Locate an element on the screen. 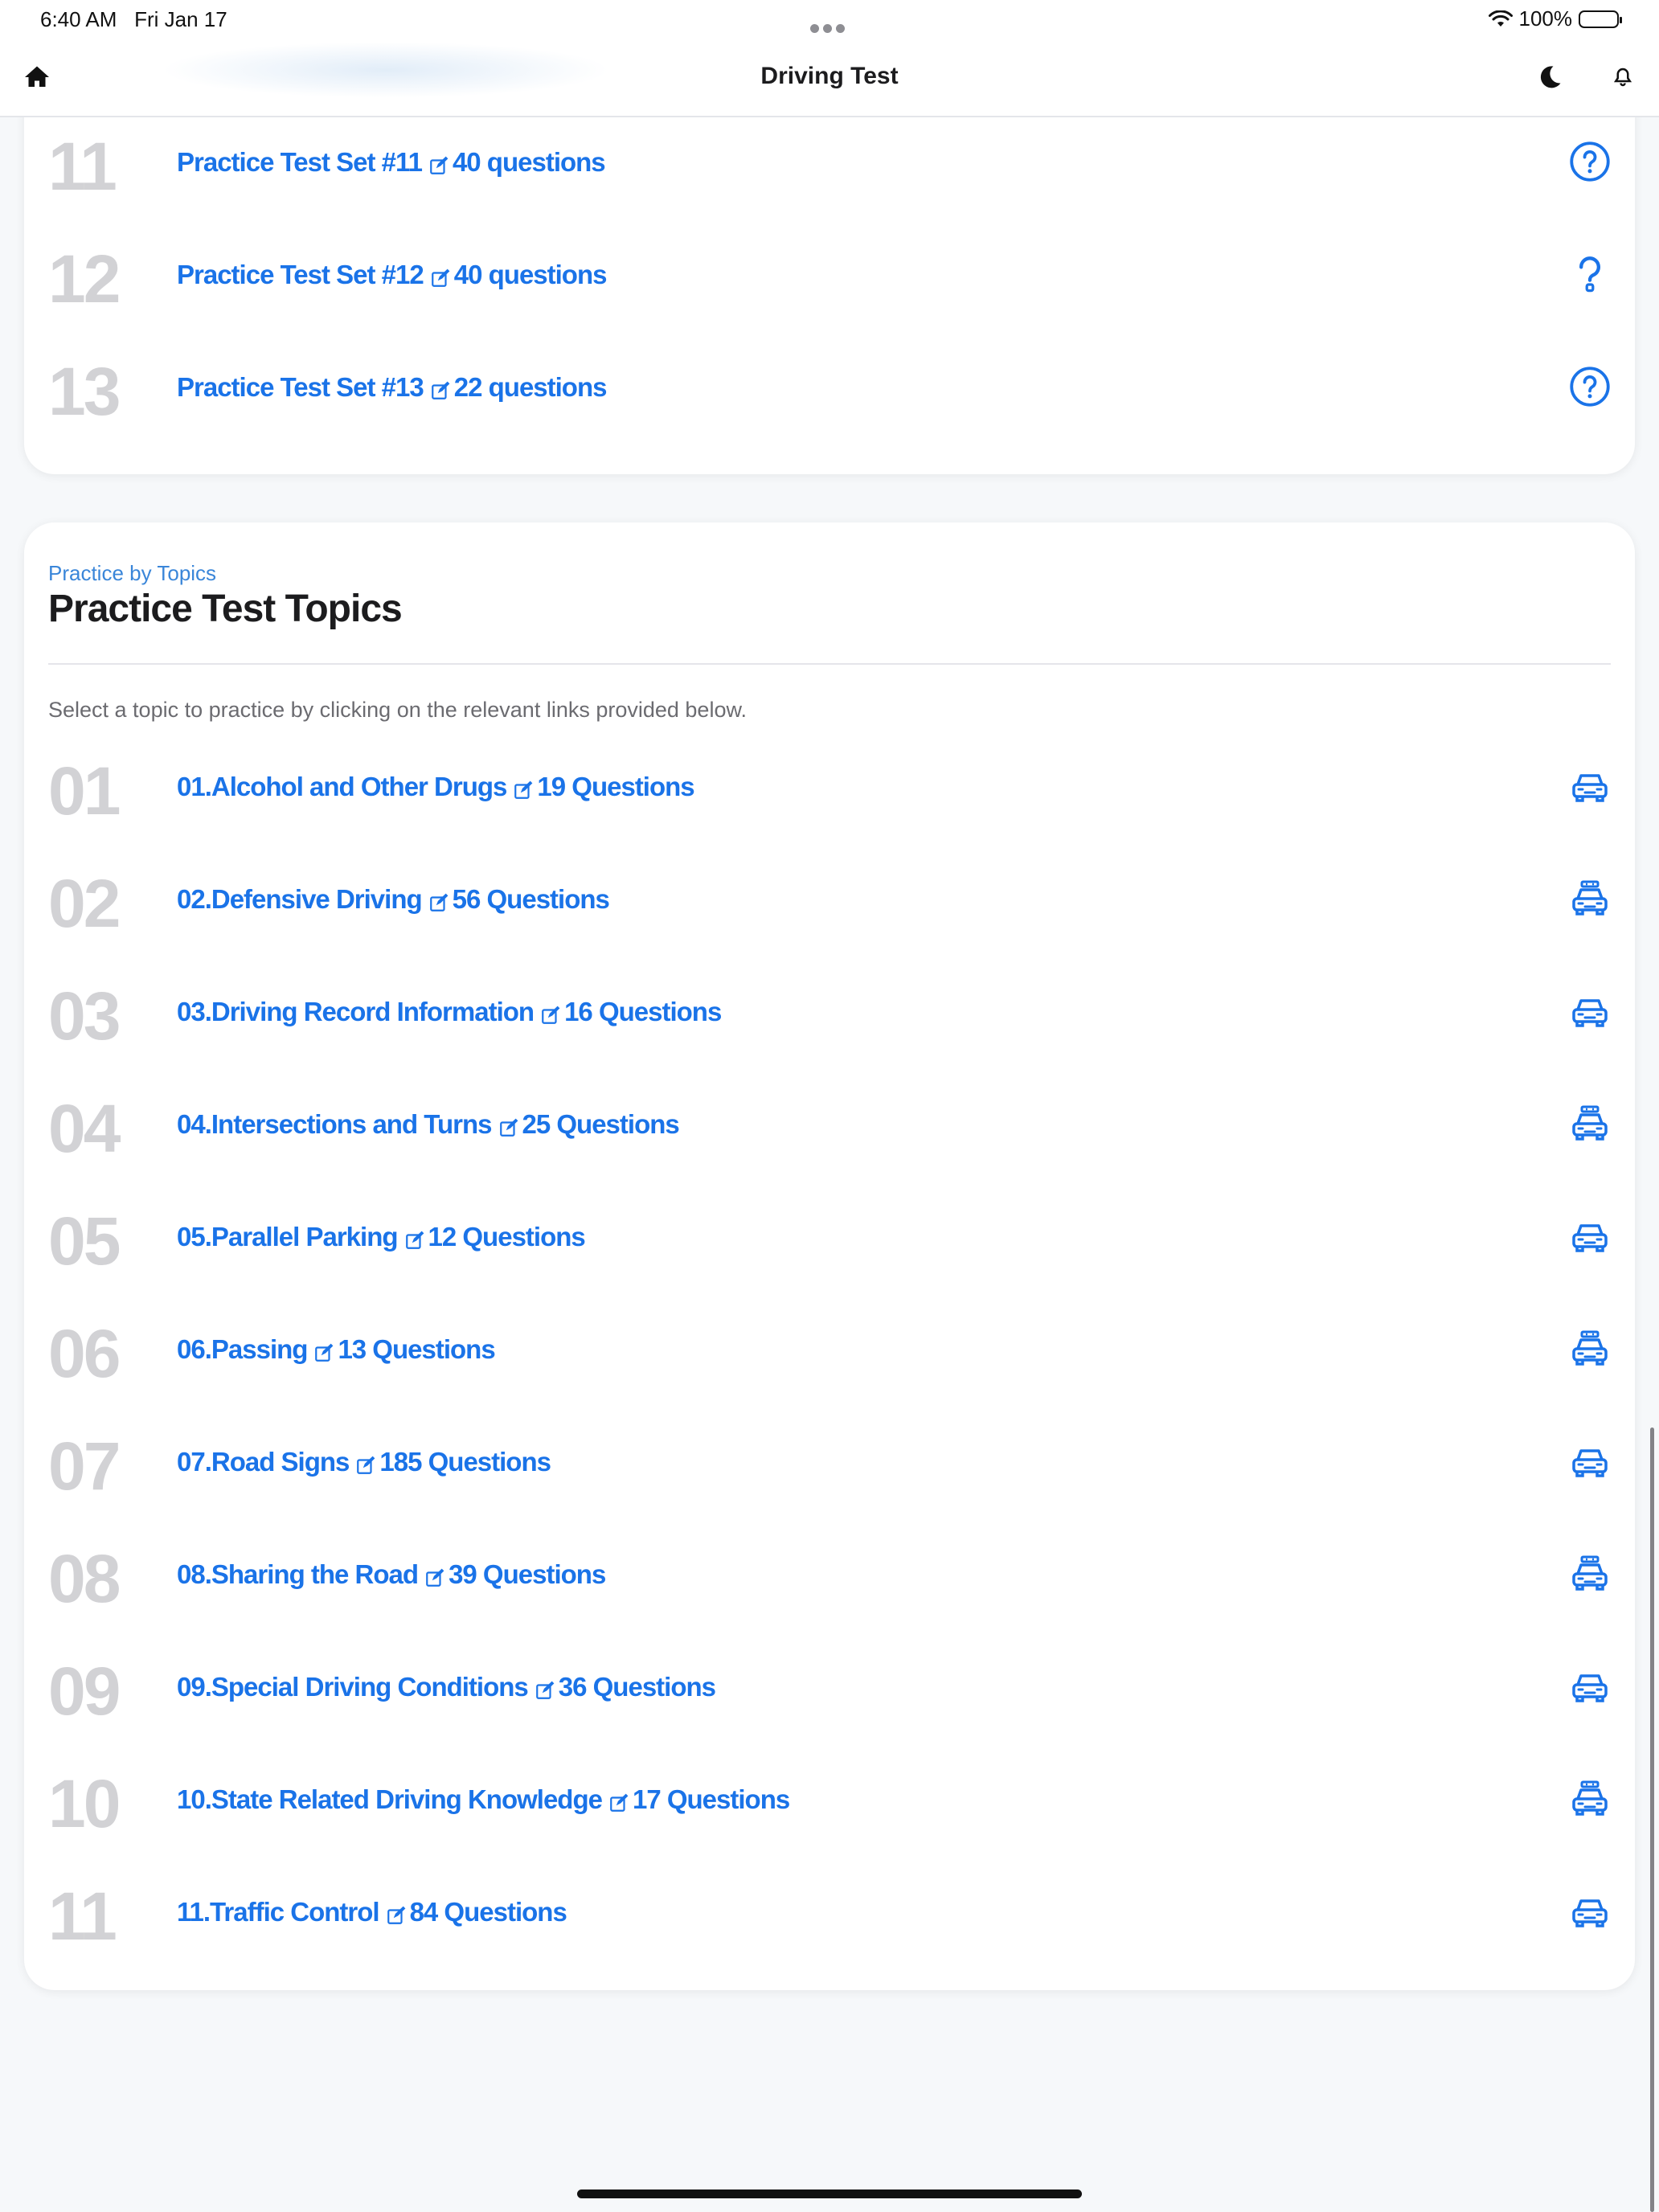 This screenshot has width=1659, height=2212. item-count: 36 Questions is located at coordinates (637, 1687).